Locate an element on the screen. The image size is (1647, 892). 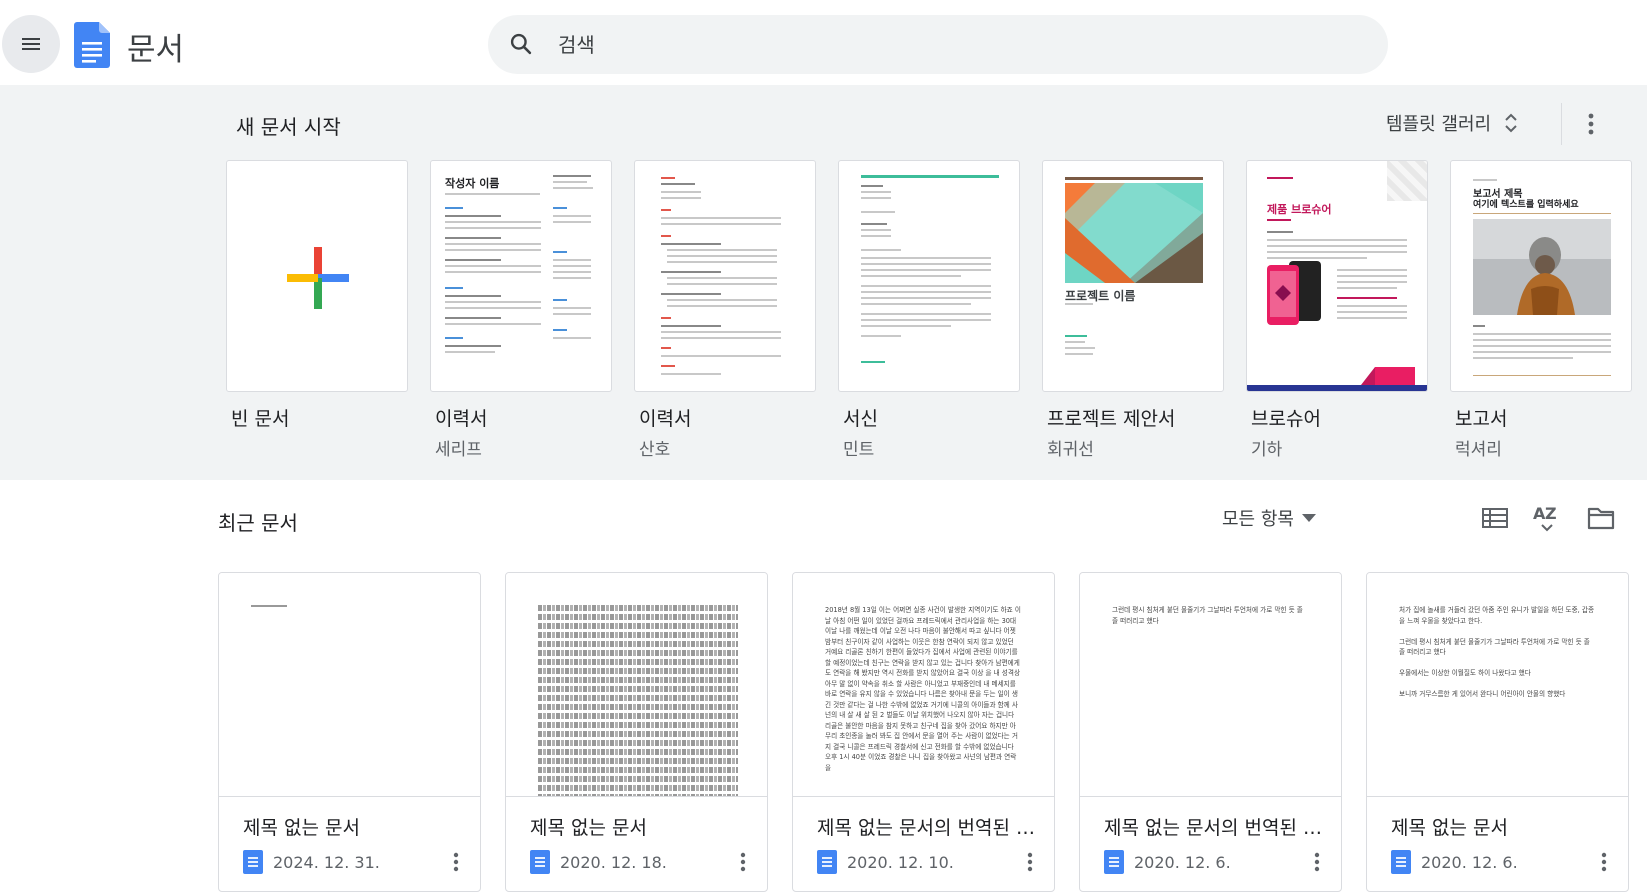
owner-filter-label: 모든 항목 is located at coordinates (1258, 519).